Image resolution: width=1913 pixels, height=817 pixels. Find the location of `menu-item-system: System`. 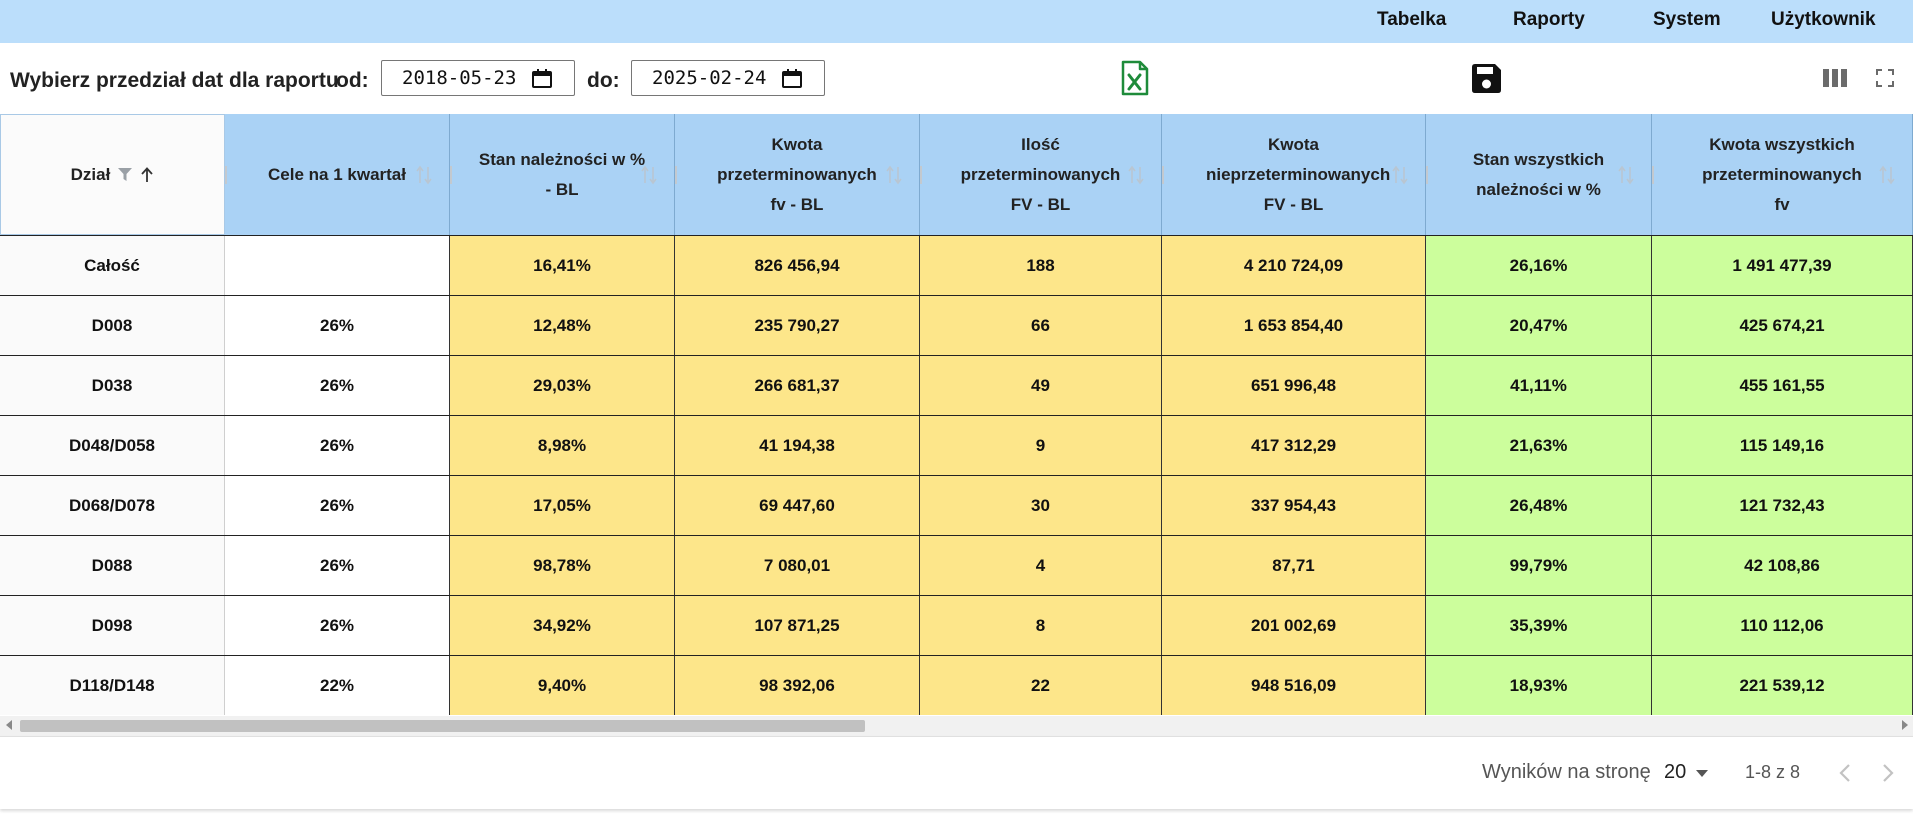

menu-item-system: System is located at coordinates (1687, 20).